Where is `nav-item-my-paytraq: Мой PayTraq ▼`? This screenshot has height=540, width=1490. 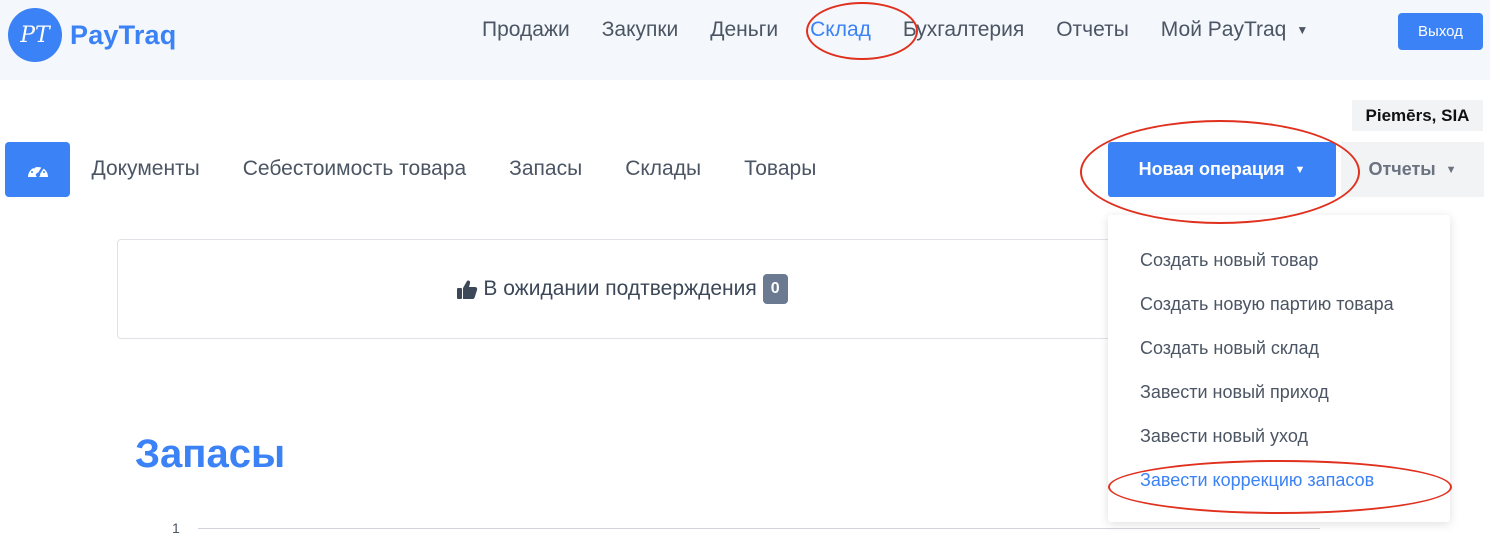
nav-item-my-paytraq: Мой PayTraq ▼ is located at coordinates (1234, 30).